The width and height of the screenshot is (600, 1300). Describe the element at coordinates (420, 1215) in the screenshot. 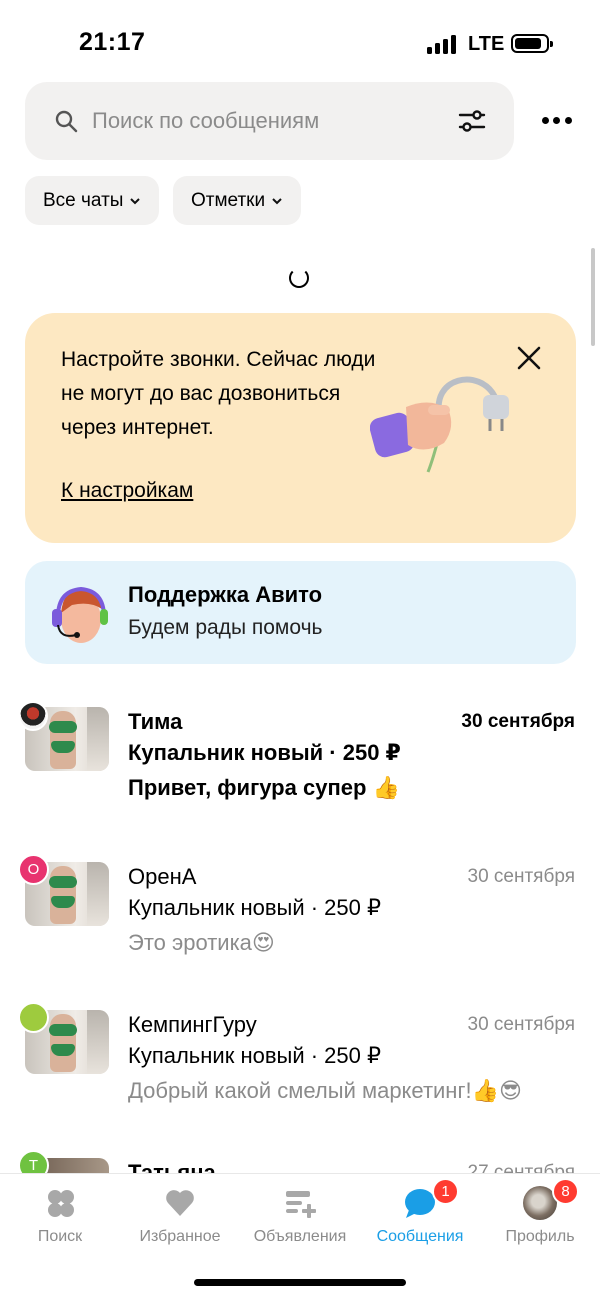

I see `tab-messages: 1 Сообщения` at that location.